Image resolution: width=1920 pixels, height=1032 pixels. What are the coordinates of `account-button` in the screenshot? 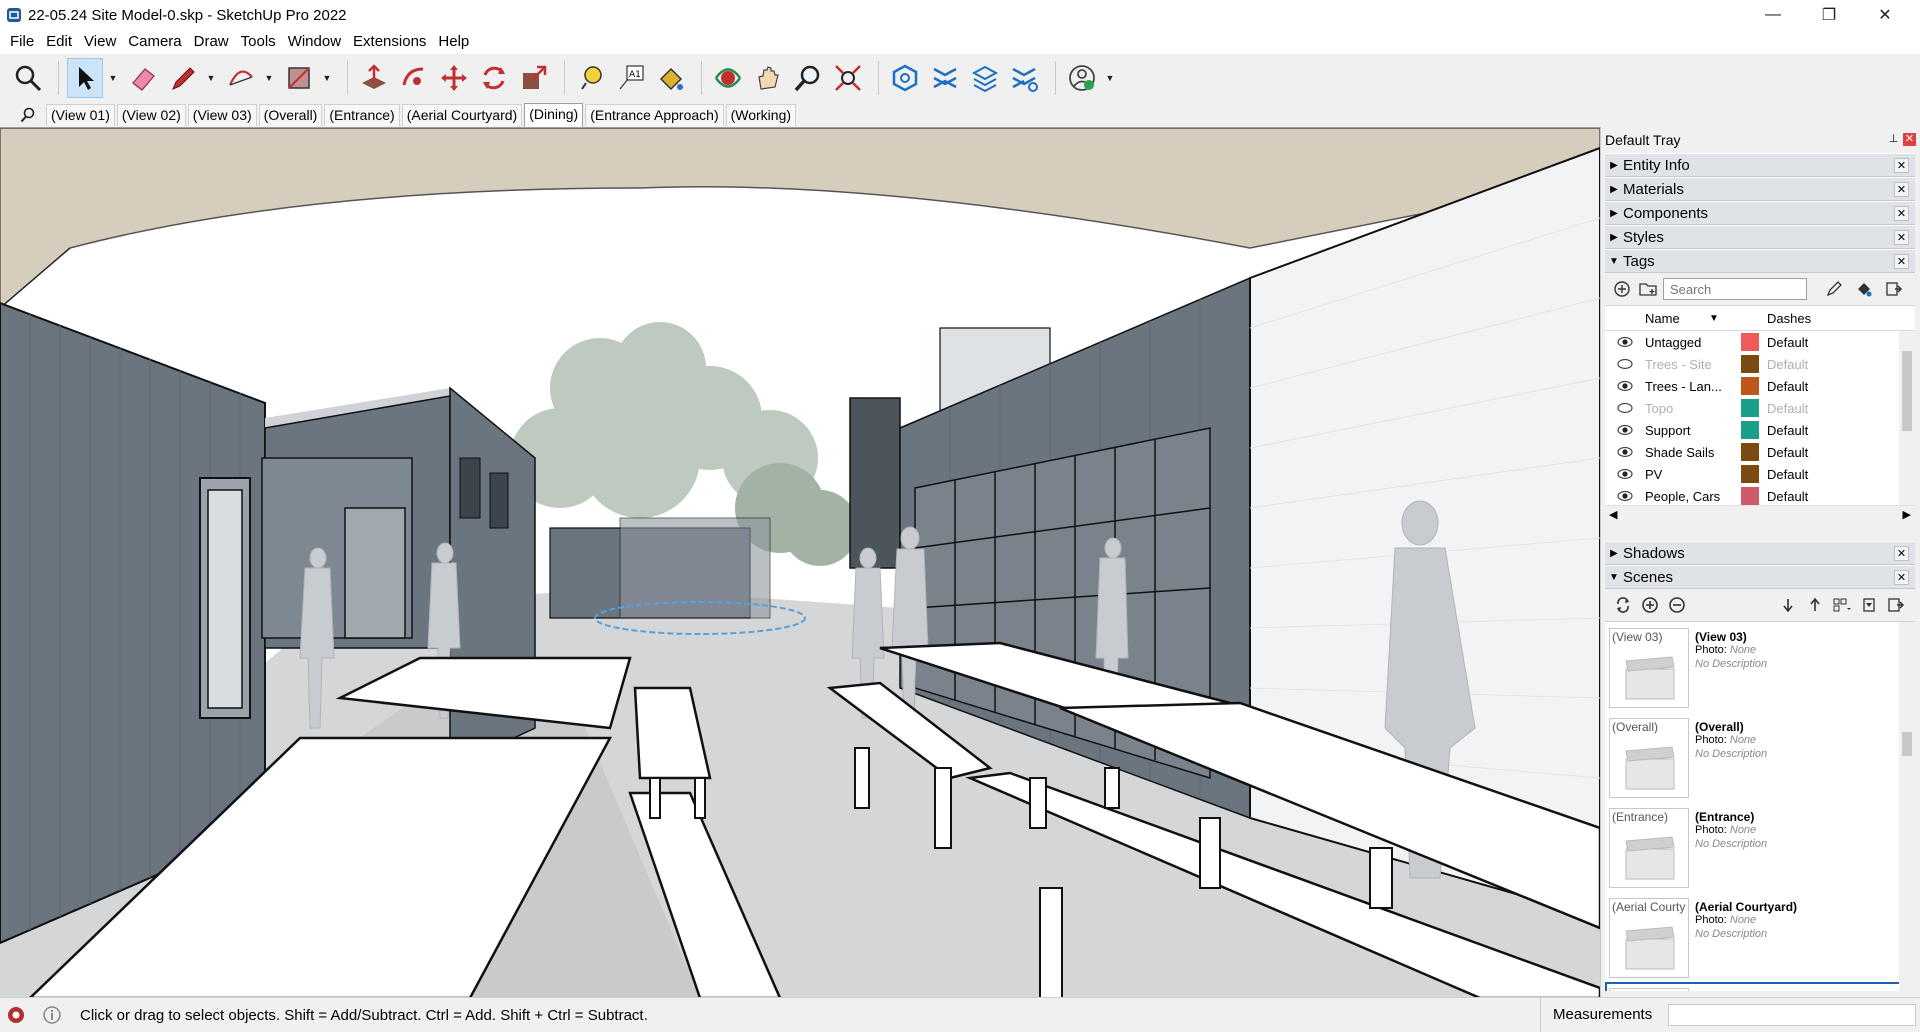 It's located at (1082, 78).